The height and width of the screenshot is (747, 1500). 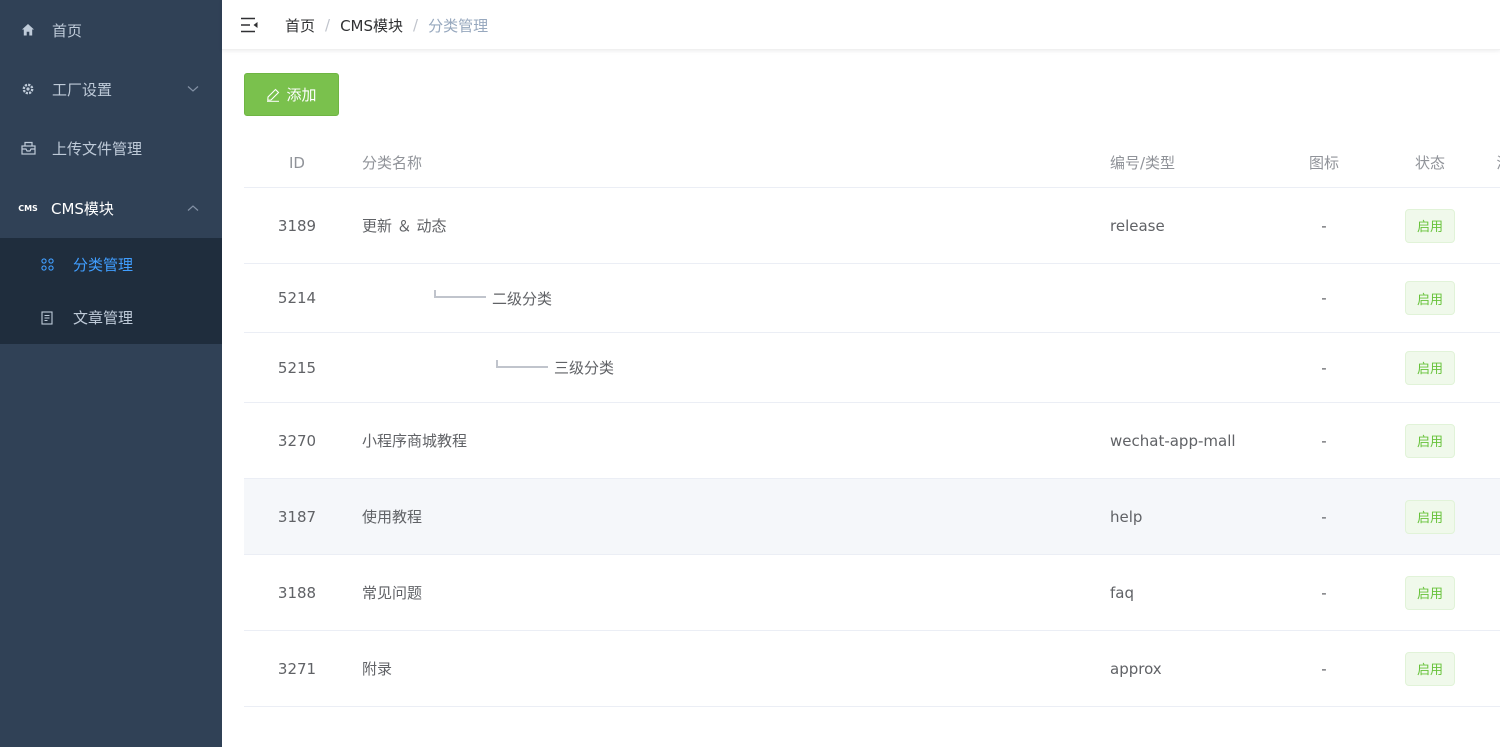 I want to click on hamburger-icon, so click(x=250, y=25).